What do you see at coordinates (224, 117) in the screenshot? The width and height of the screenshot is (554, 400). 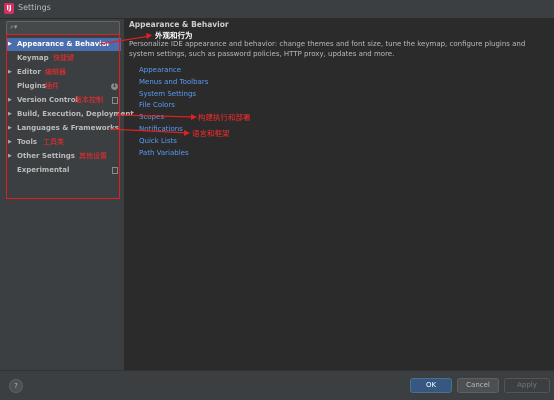 I see `annotation-build: 构建执行和部署` at bounding box center [224, 117].